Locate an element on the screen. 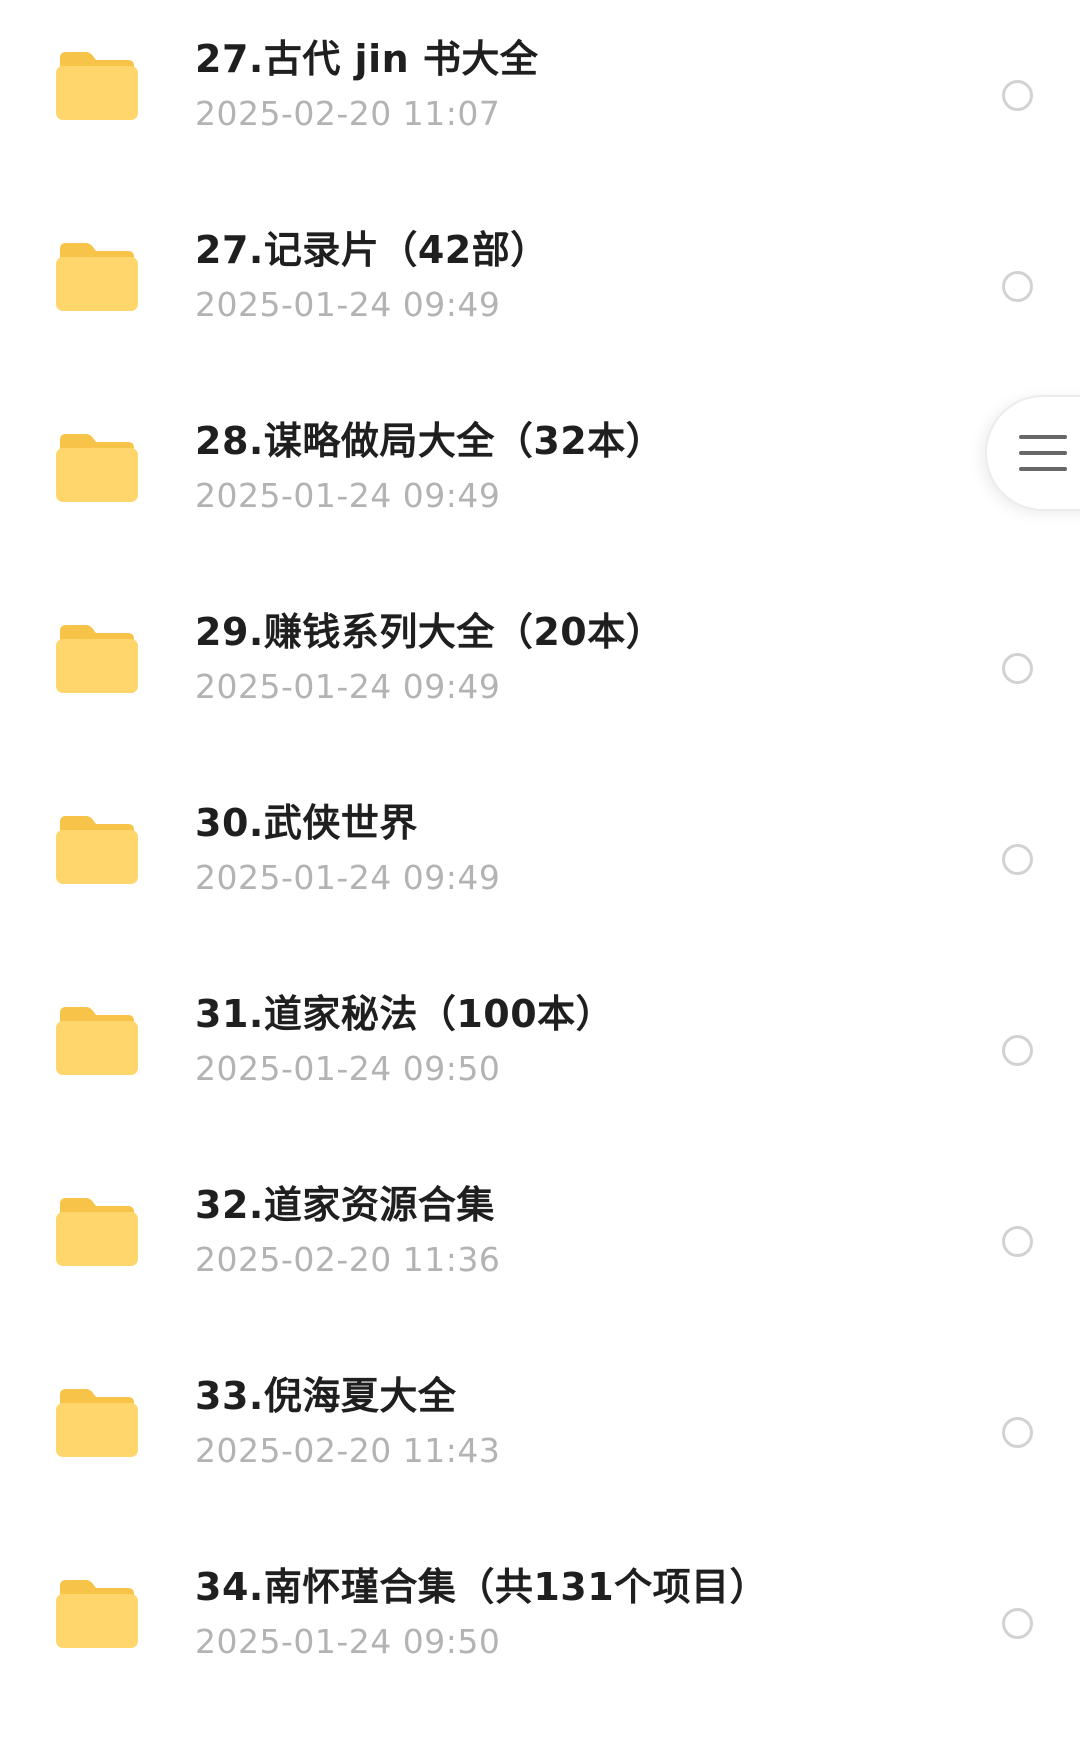 This screenshot has height=1761, width=1080. file-date: 2025-02-20 11:36 is located at coordinates (348, 1259).